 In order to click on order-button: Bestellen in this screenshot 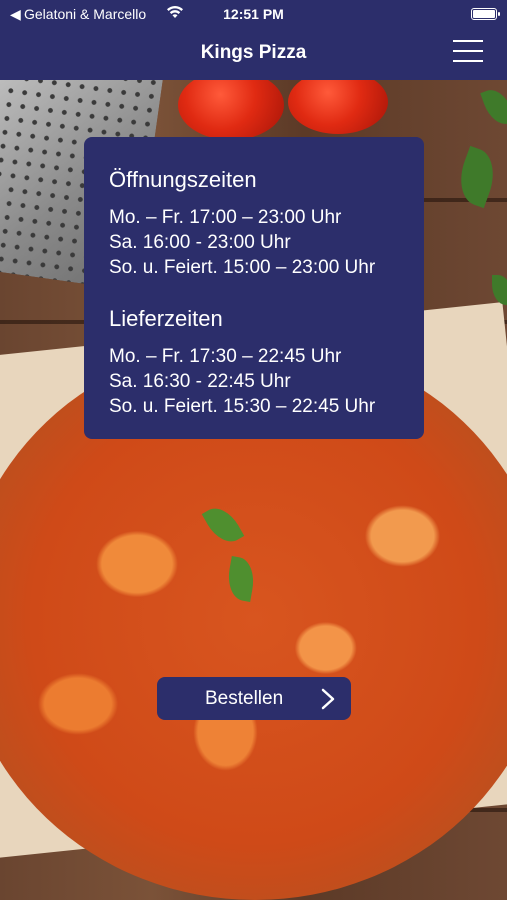, I will do `click(254, 698)`.